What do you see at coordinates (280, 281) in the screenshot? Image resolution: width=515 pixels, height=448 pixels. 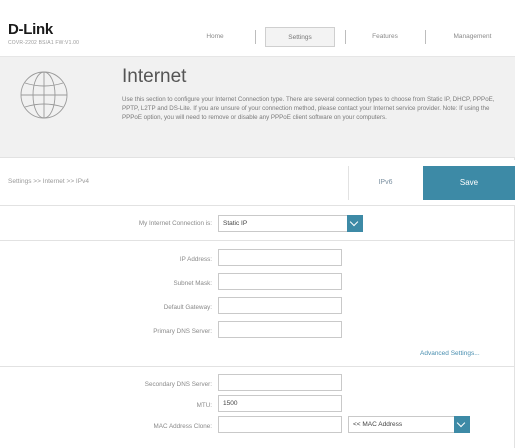 I see `subnet-mask-input` at bounding box center [280, 281].